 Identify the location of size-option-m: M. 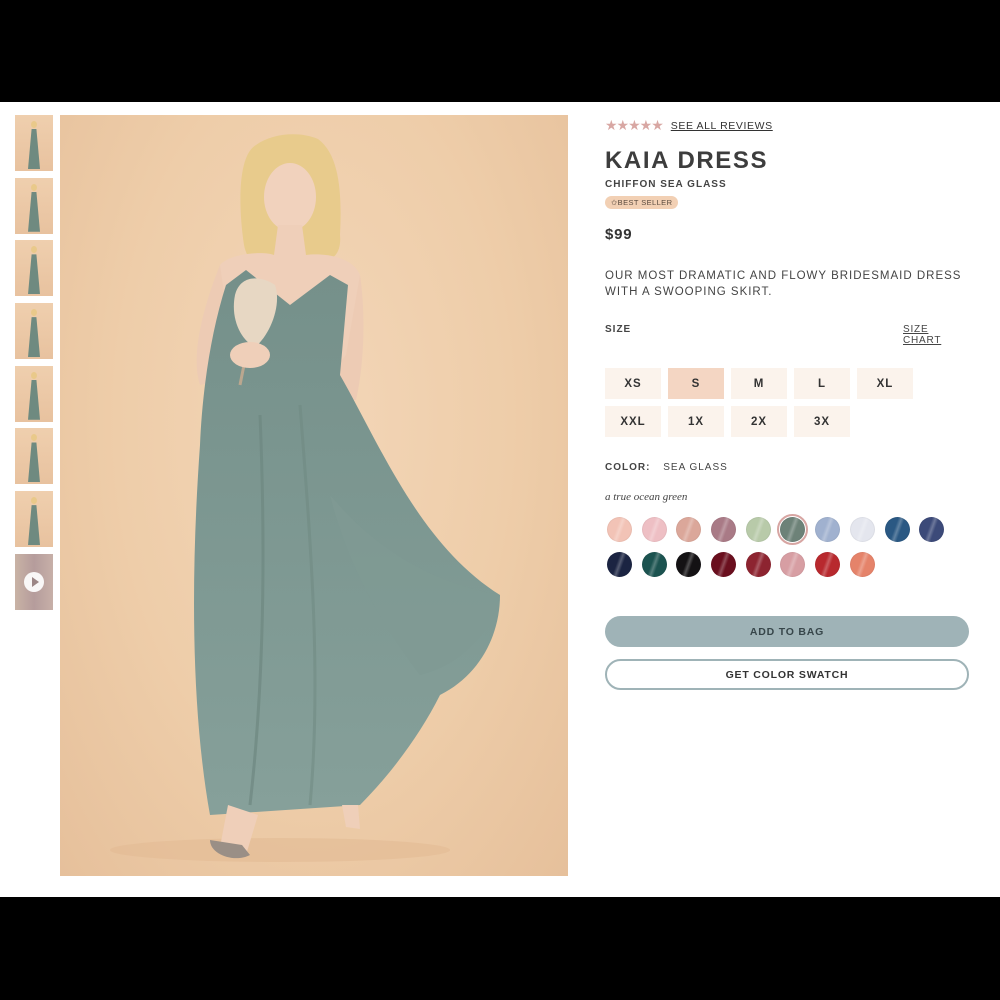
(759, 383).